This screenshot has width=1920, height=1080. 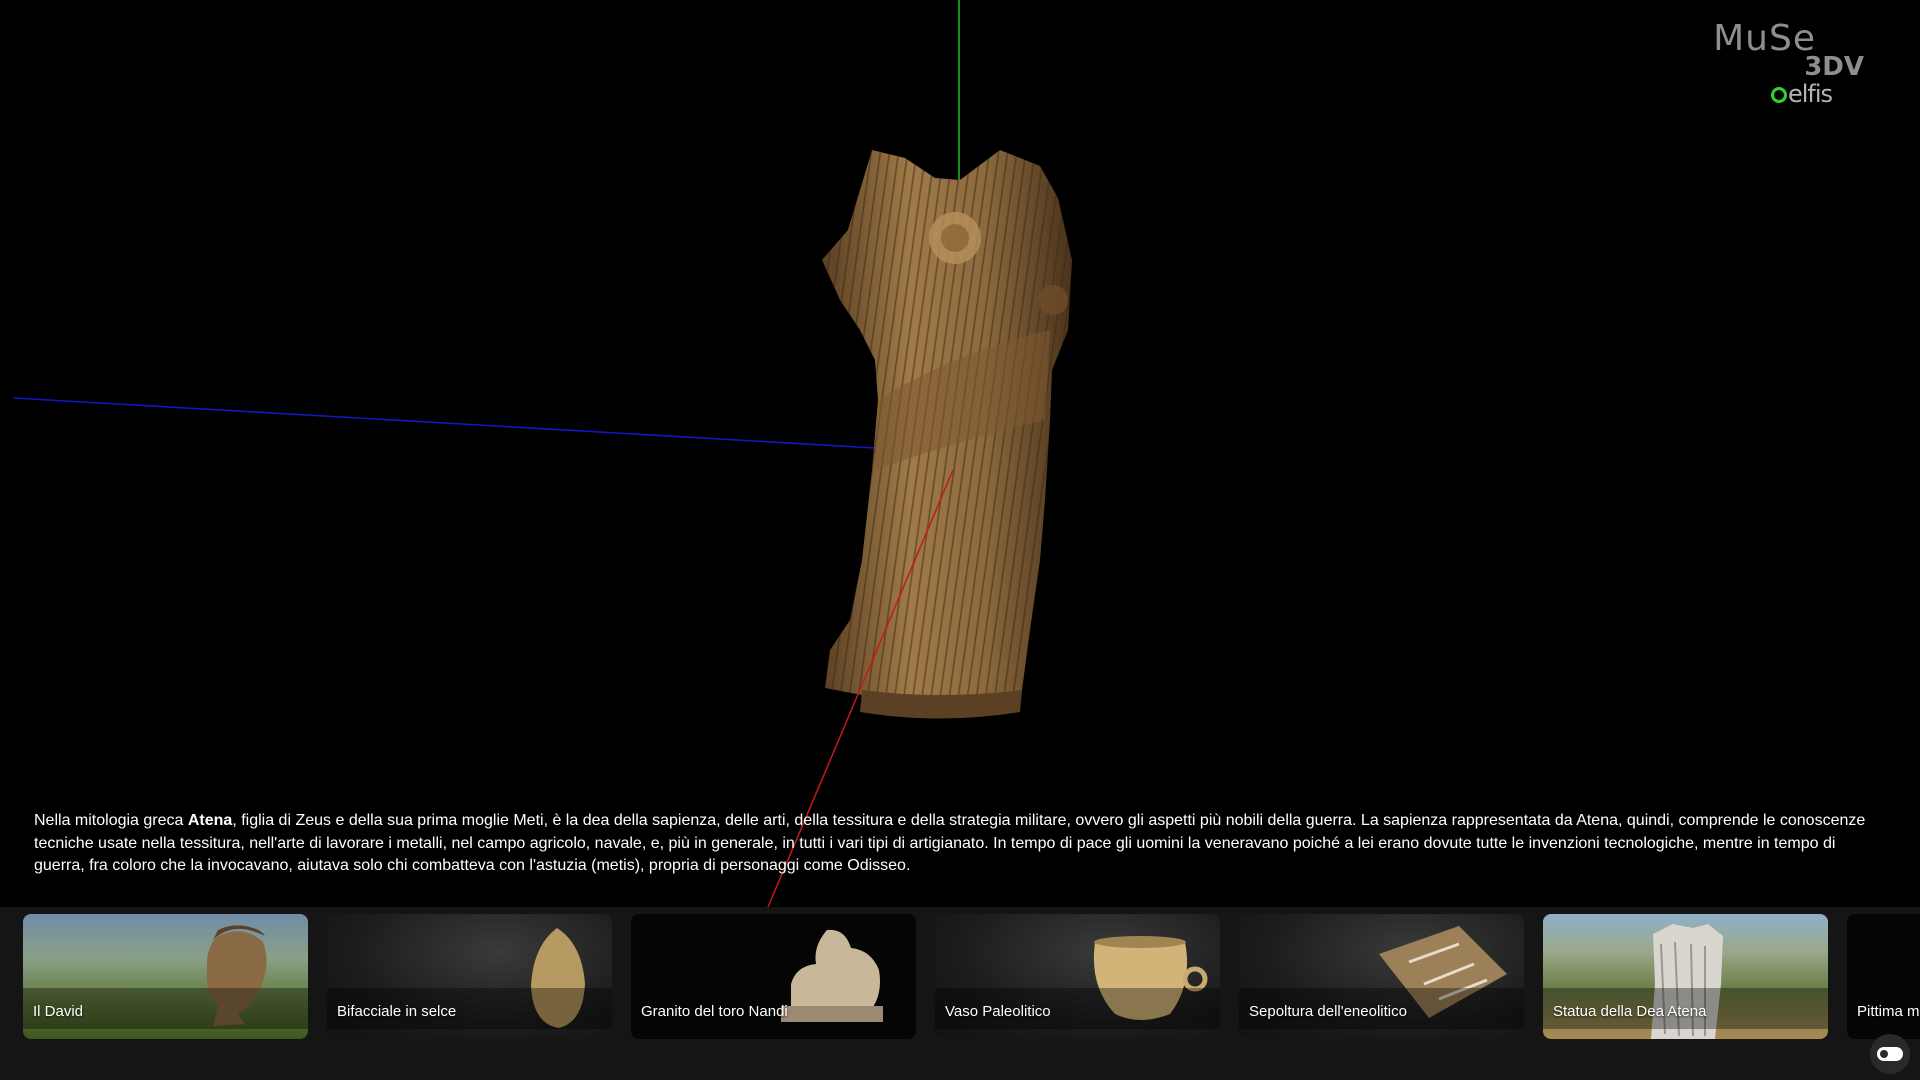 What do you see at coordinates (998, 1011) in the screenshot?
I see `gallery-item-label: Vaso Paleolitico` at bounding box center [998, 1011].